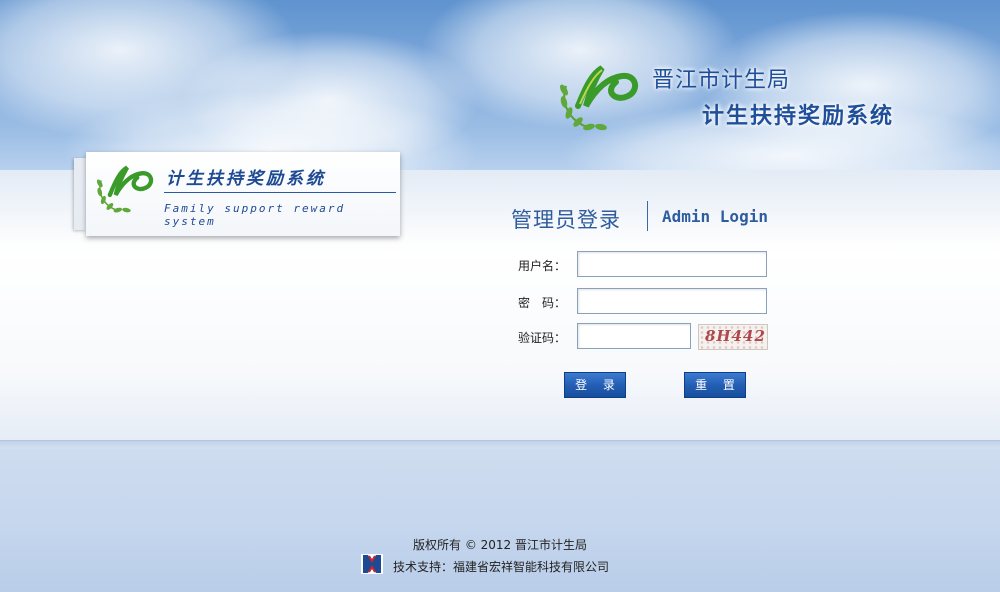 Image resolution: width=1000 pixels, height=592 pixels. I want to click on tech-support-text: 技术支持：福建省宏祥智能科技有限公司, so click(501, 567).